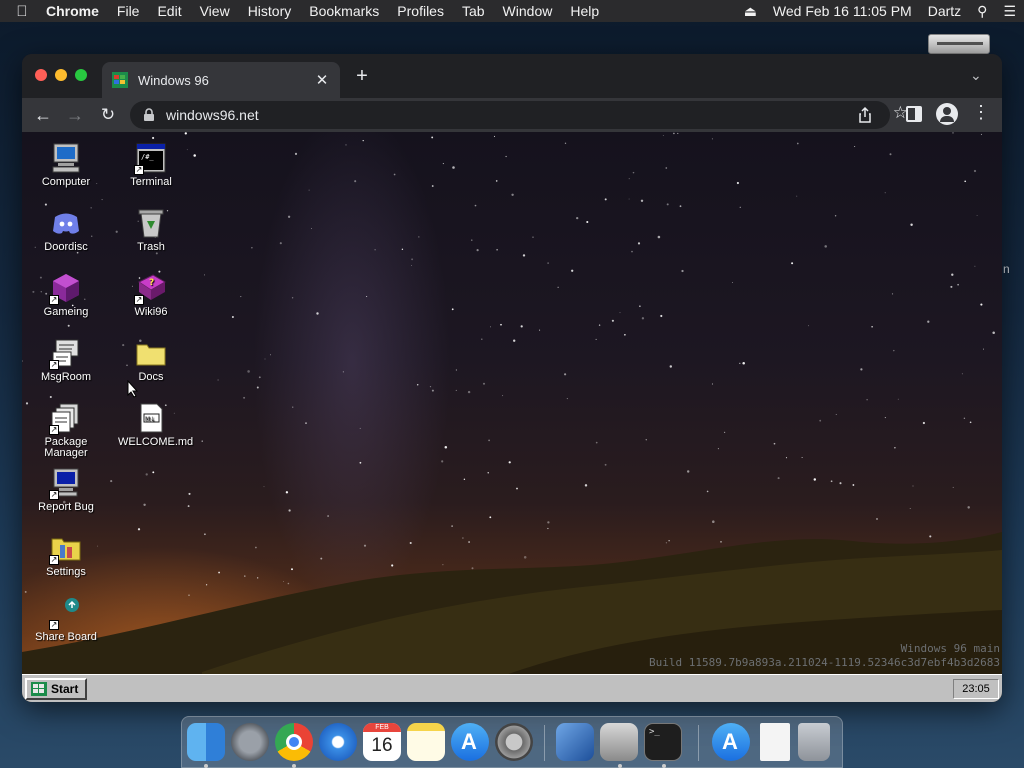 The width and height of the screenshot is (1024, 768). I want to click on app-store-downloads-icon: A, so click(731, 742).